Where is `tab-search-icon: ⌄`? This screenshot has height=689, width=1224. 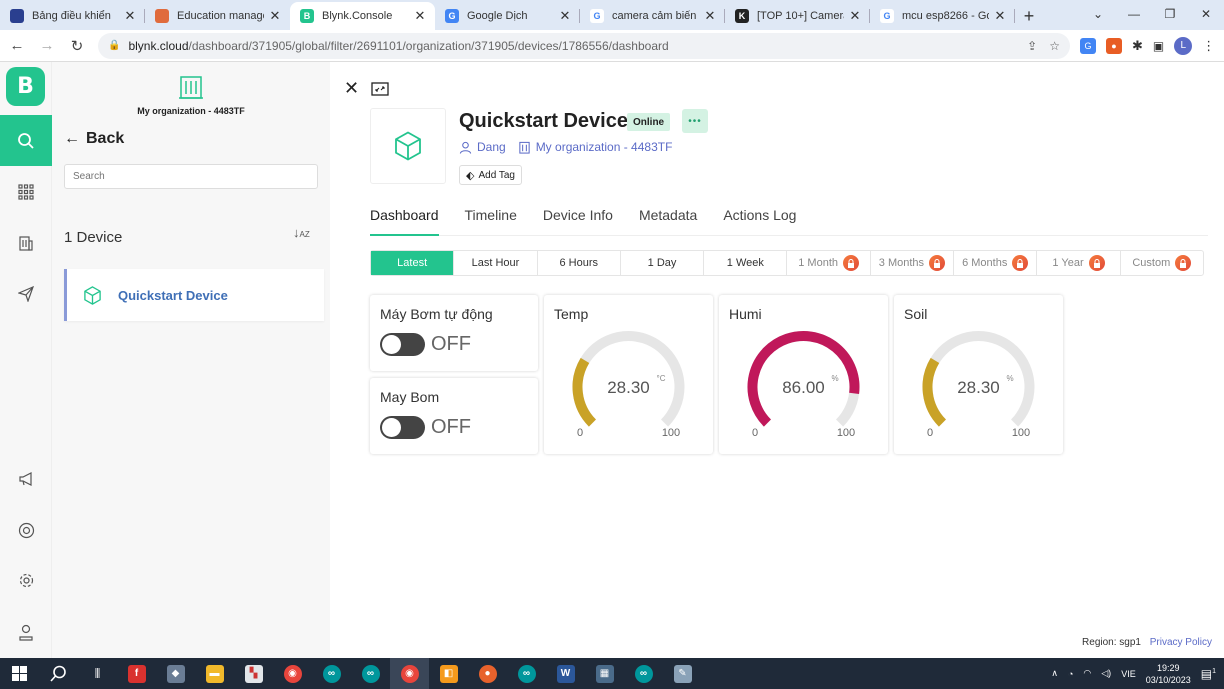
tab-search-icon: ⌄ is located at coordinates (1098, 14).